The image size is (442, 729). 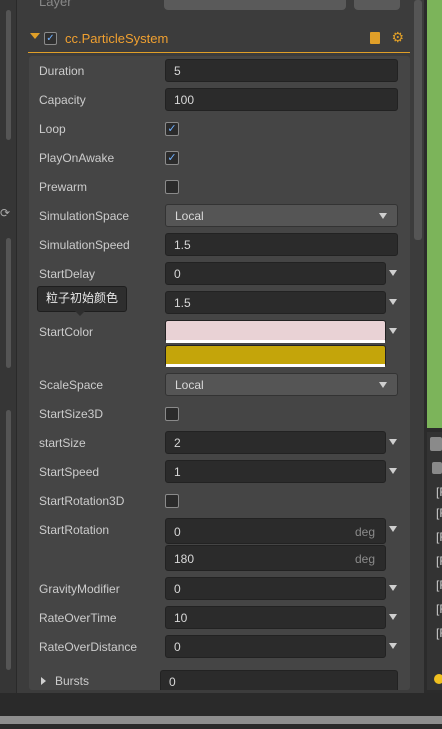 What do you see at coordinates (393, 302) in the screenshot?
I see `start-lifetime-mode-caret-icon` at bounding box center [393, 302].